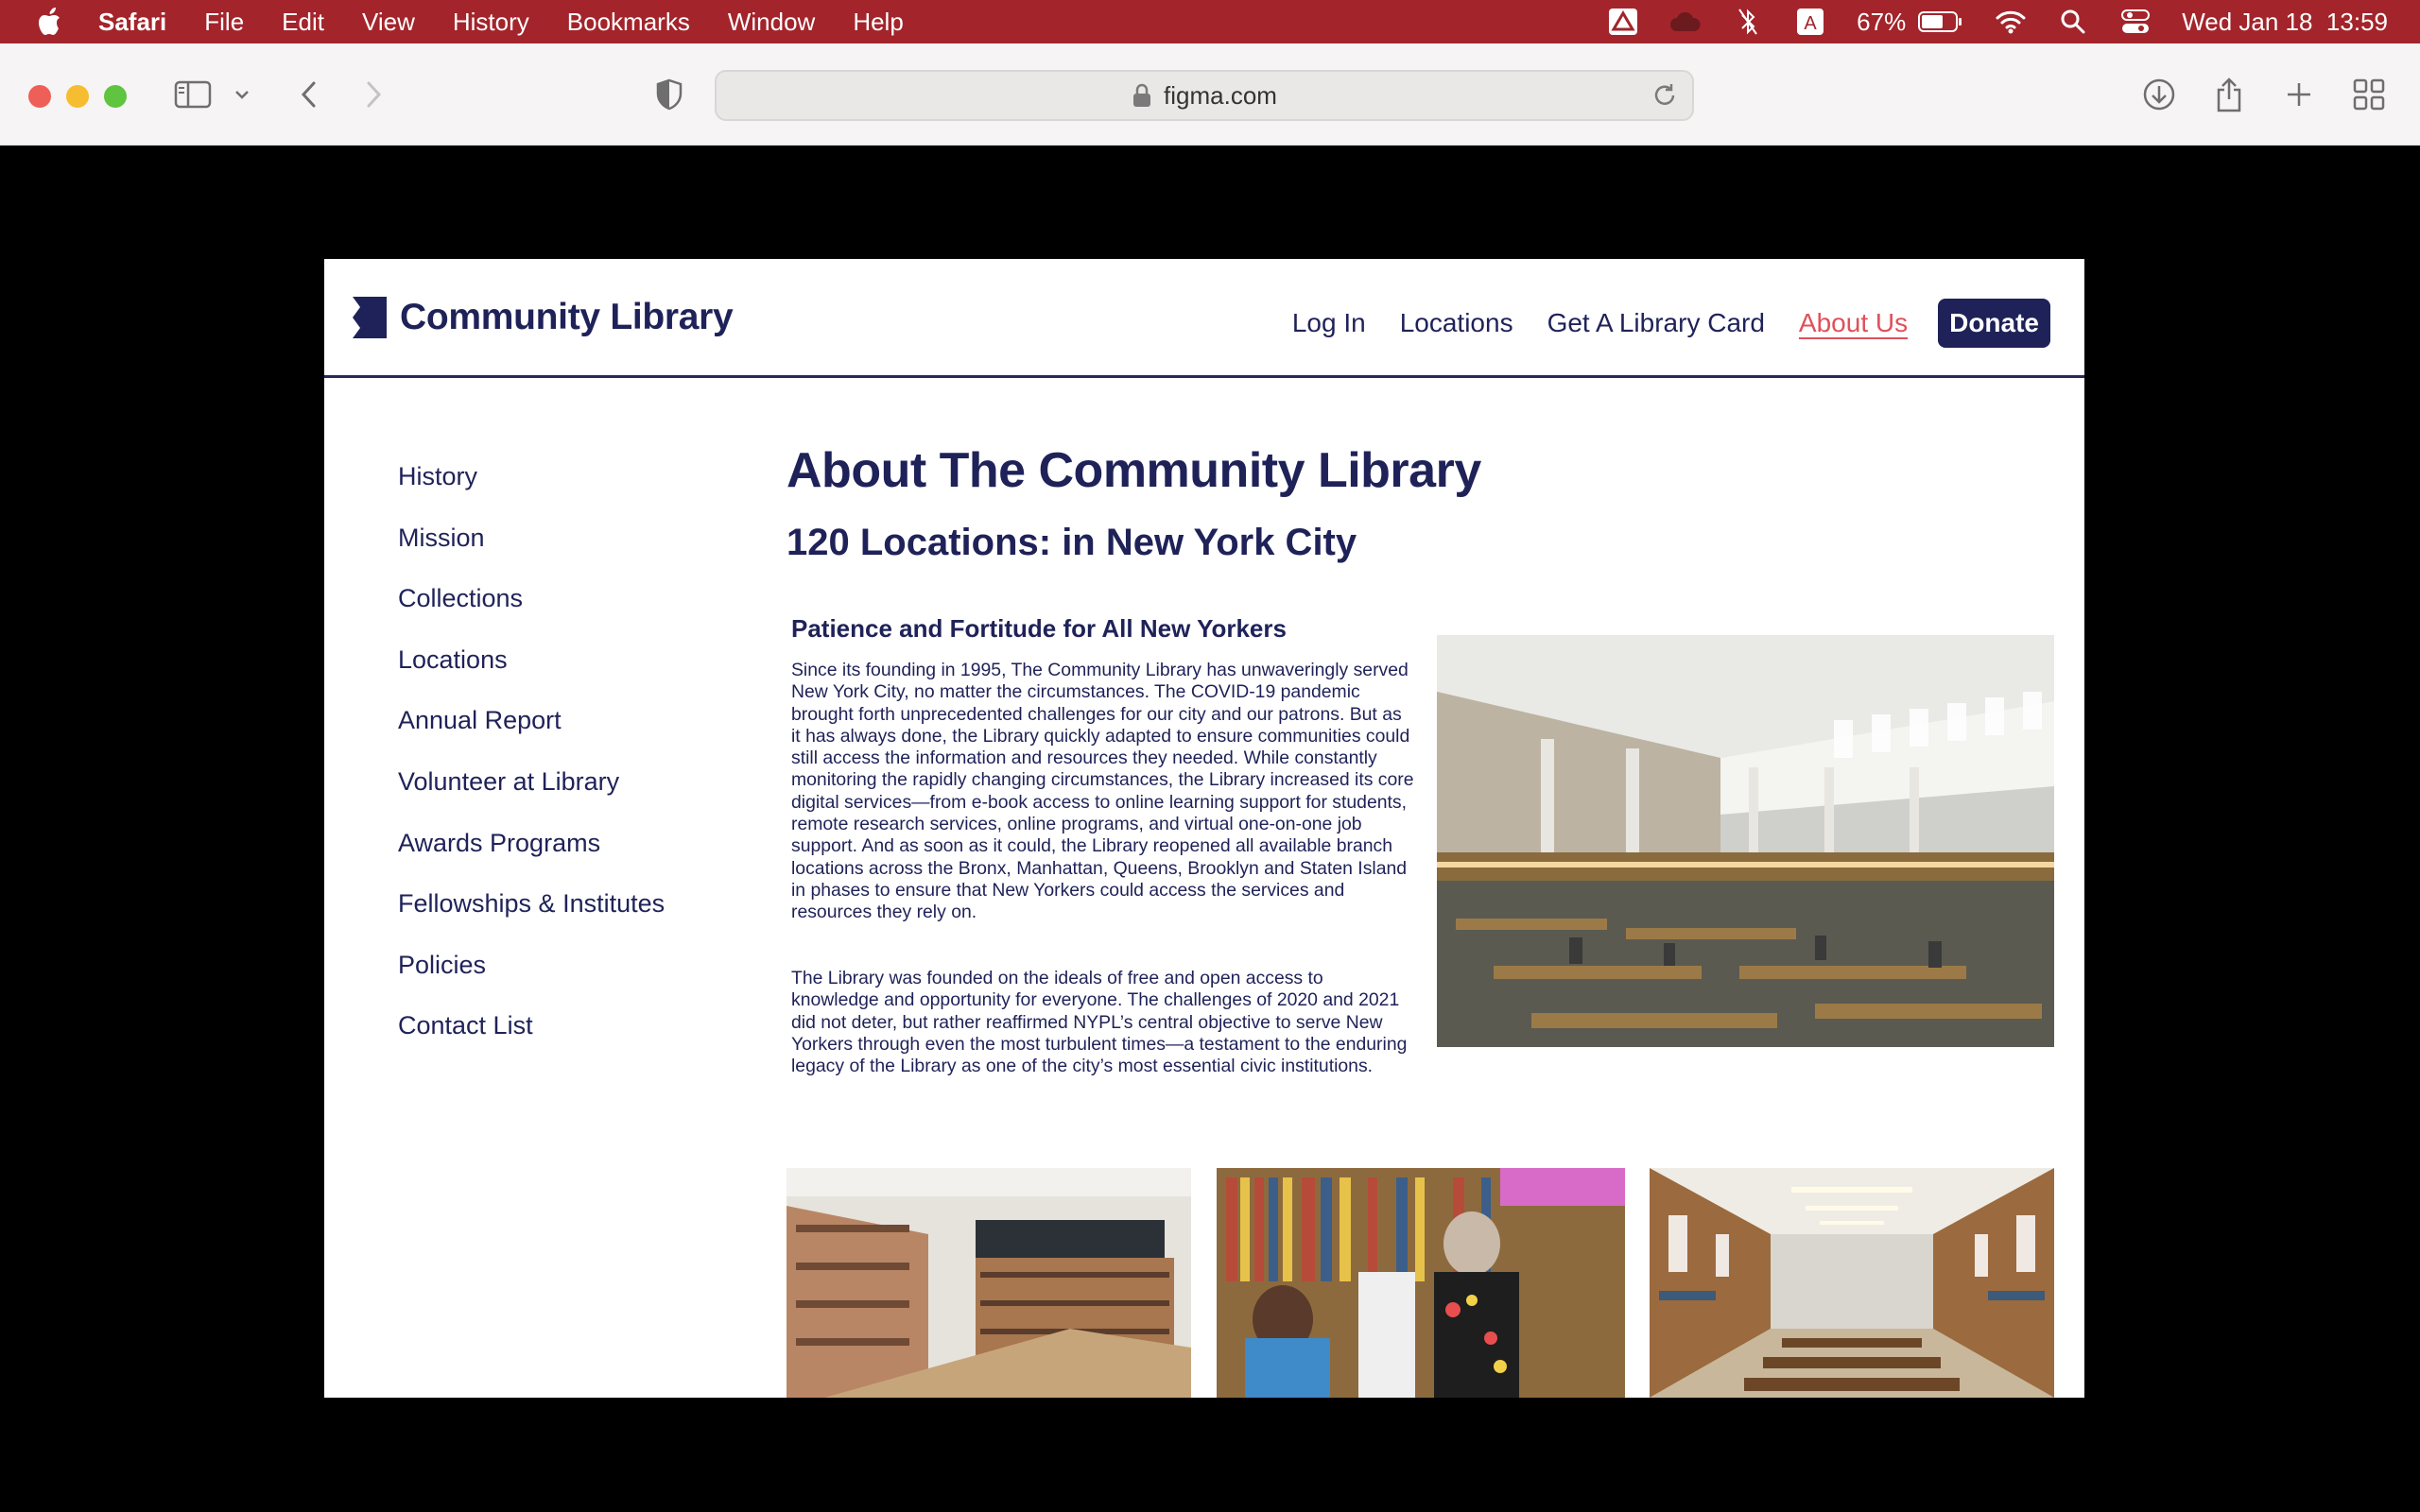 This screenshot has width=2420, height=1512. Describe the element at coordinates (370, 317) in the screenshot. I see `library-logo-icon` at that location.